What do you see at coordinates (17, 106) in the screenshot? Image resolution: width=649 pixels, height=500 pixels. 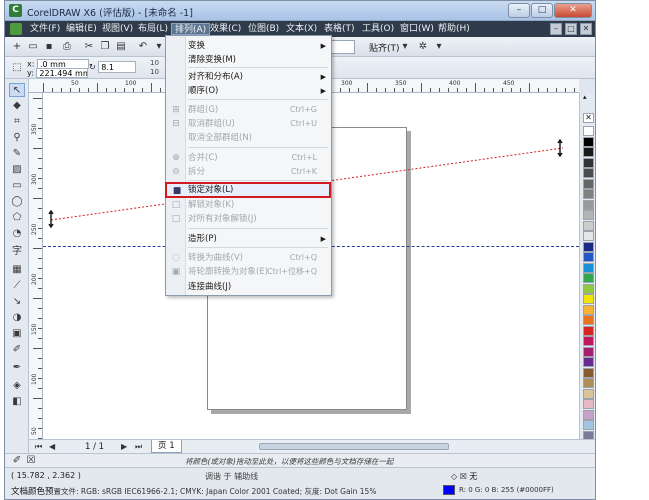 I see `shape-tool-icon: ◆` at bounding box center [17, 106].